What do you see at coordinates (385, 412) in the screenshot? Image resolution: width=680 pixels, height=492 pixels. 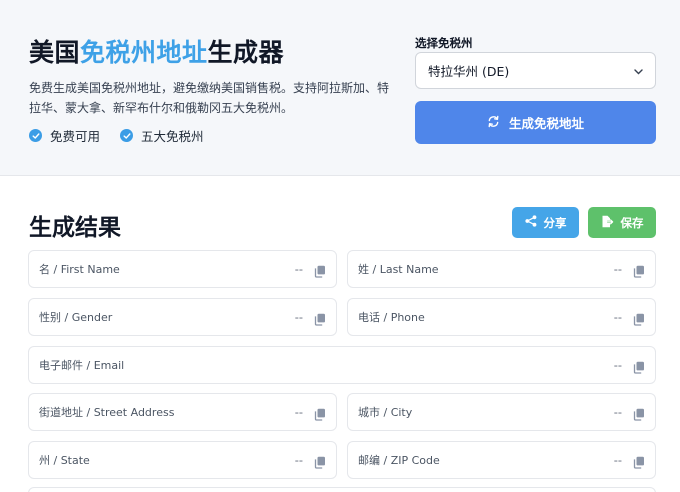 I see `field-label: 城市 / City` at bounding box center [385, 412].